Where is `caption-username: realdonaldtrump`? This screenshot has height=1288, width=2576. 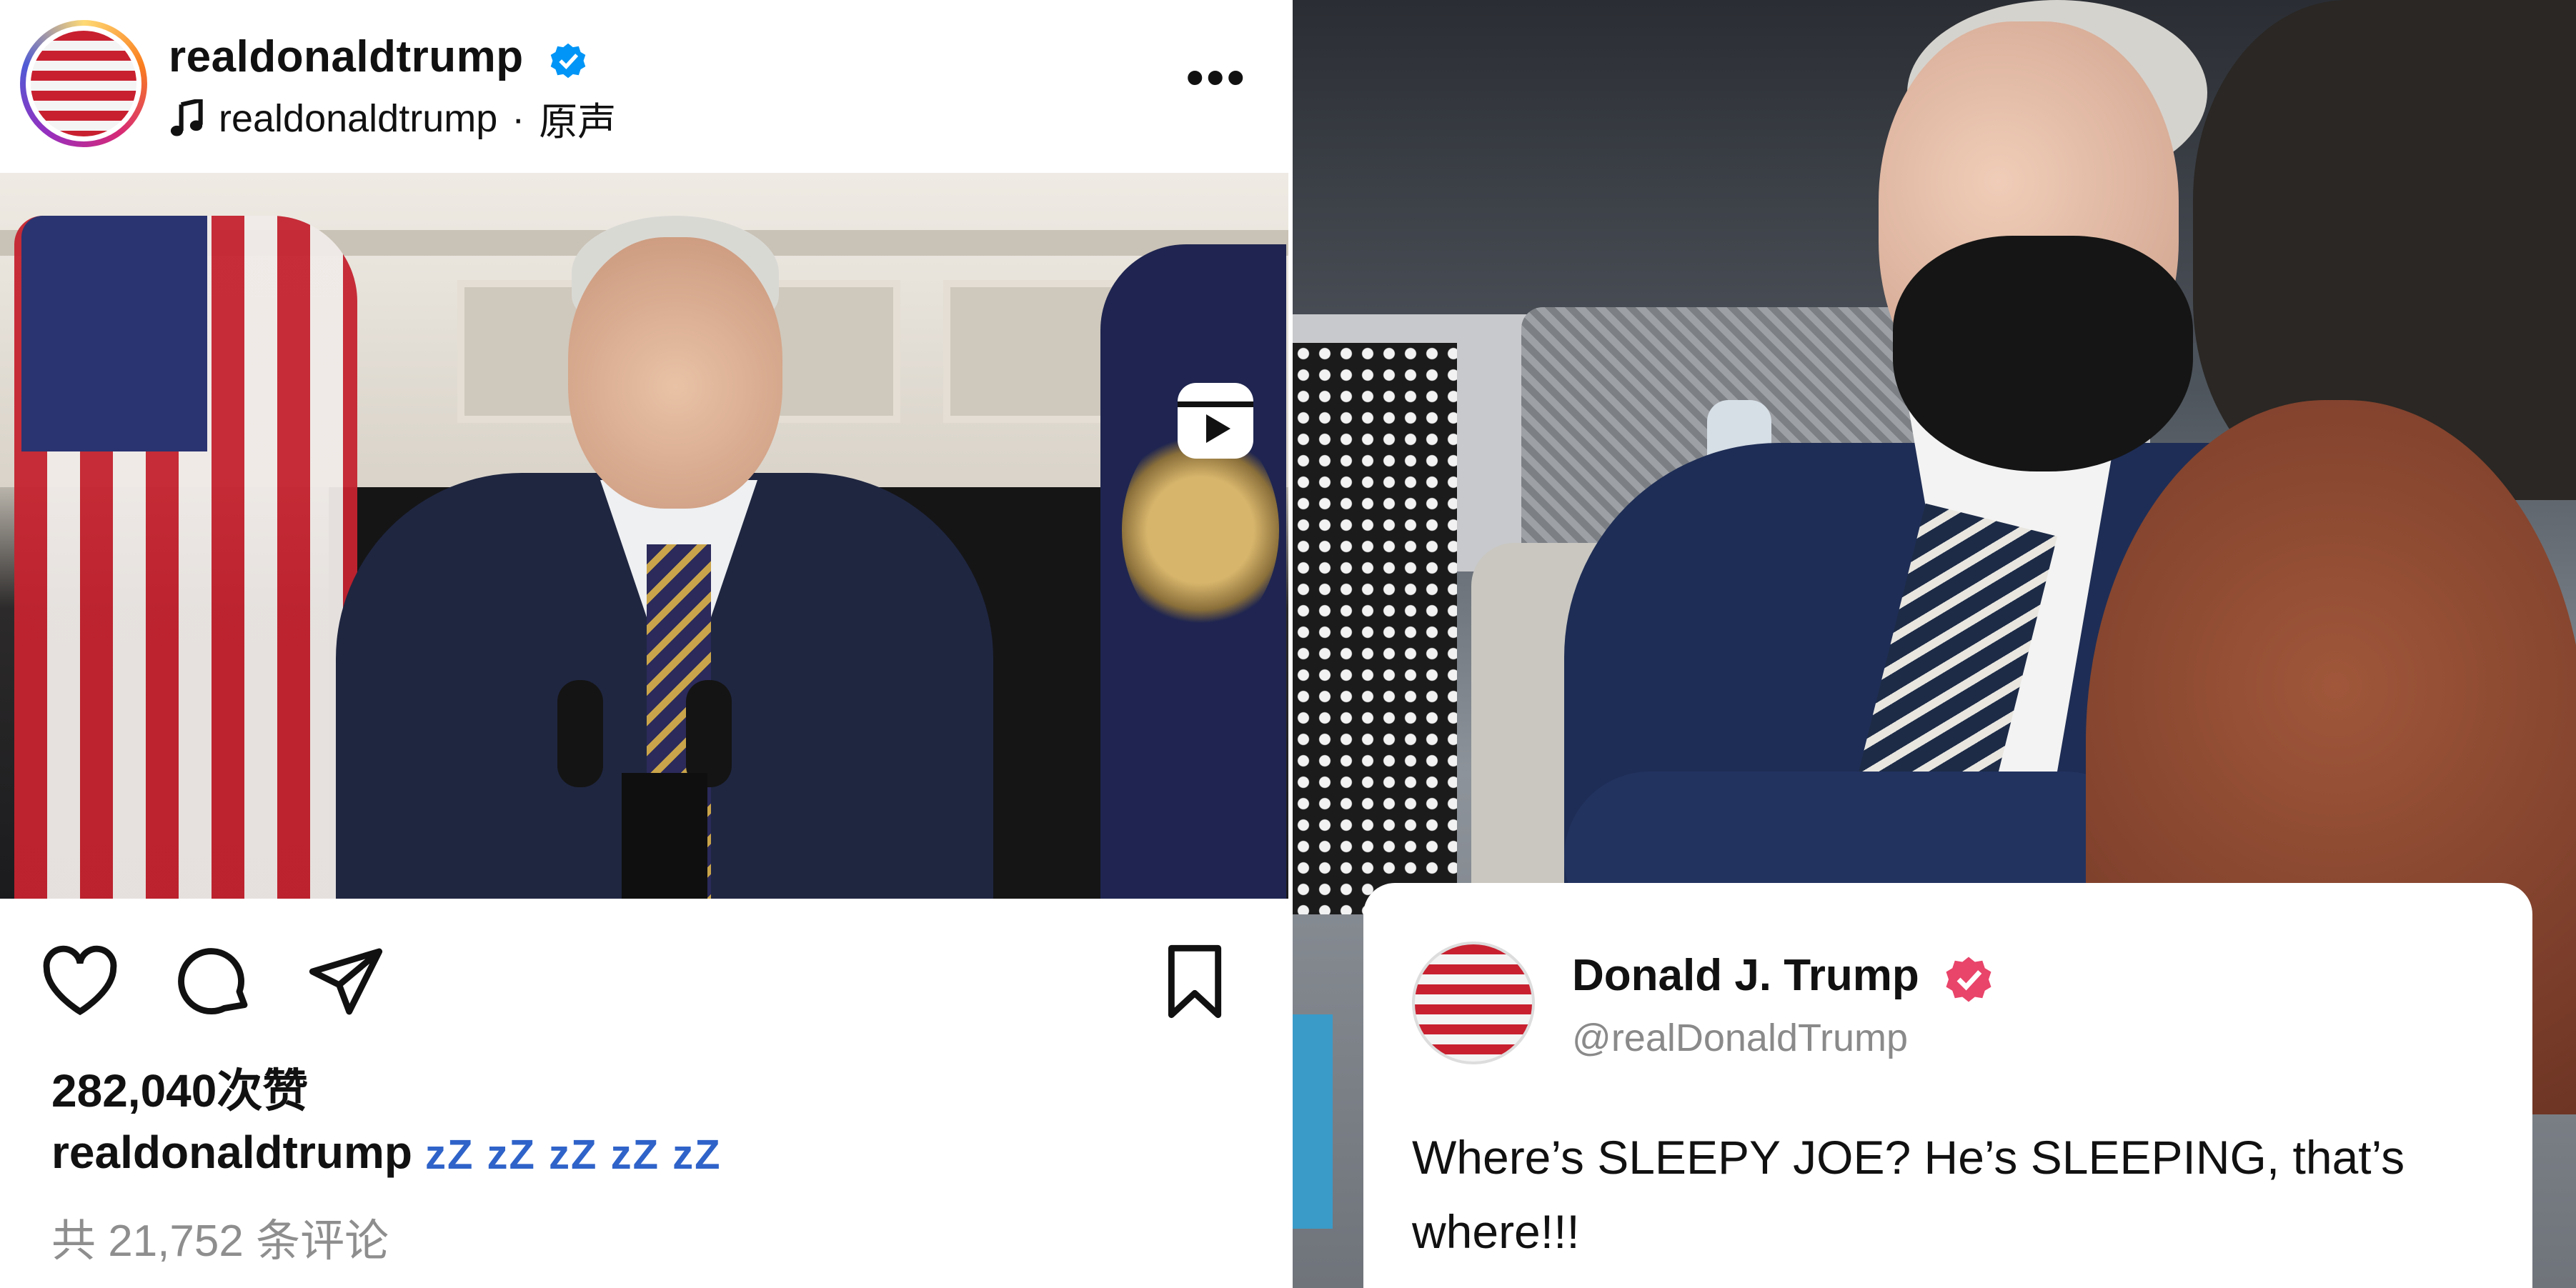 caption-username: realdonaldtrump is located at coordinates (231, 1153).